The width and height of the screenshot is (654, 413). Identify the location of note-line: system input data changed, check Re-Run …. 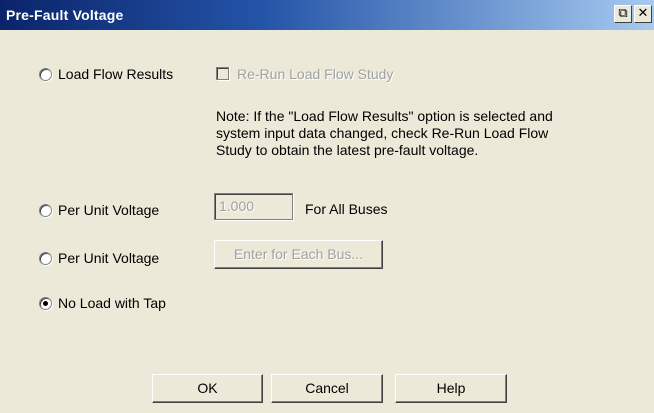
(382, 133).